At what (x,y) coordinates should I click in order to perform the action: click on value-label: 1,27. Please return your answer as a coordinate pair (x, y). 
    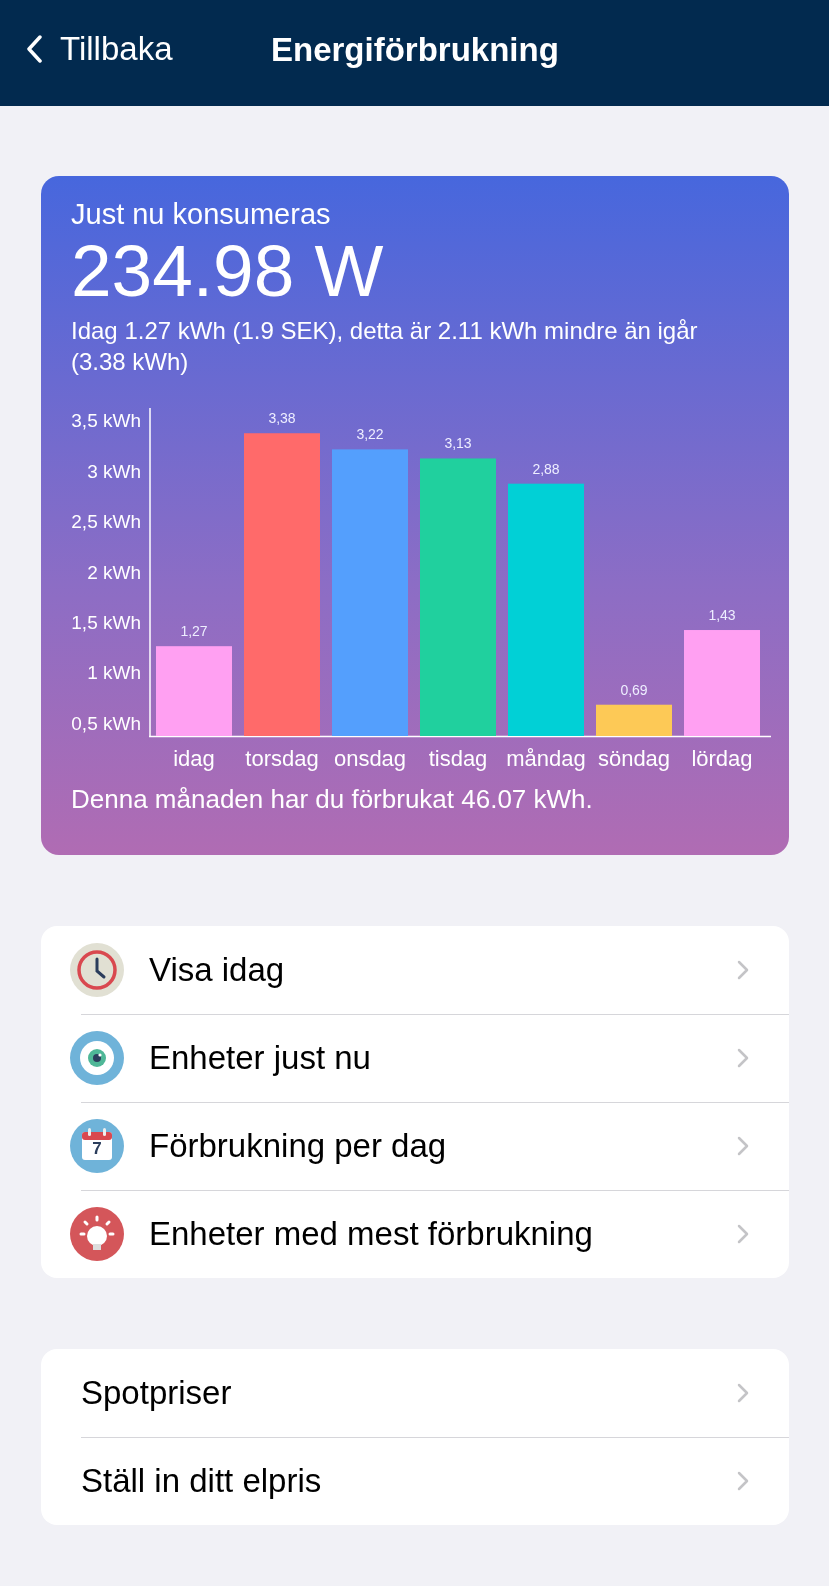
    Looking at the image, I should click on (194, 630).